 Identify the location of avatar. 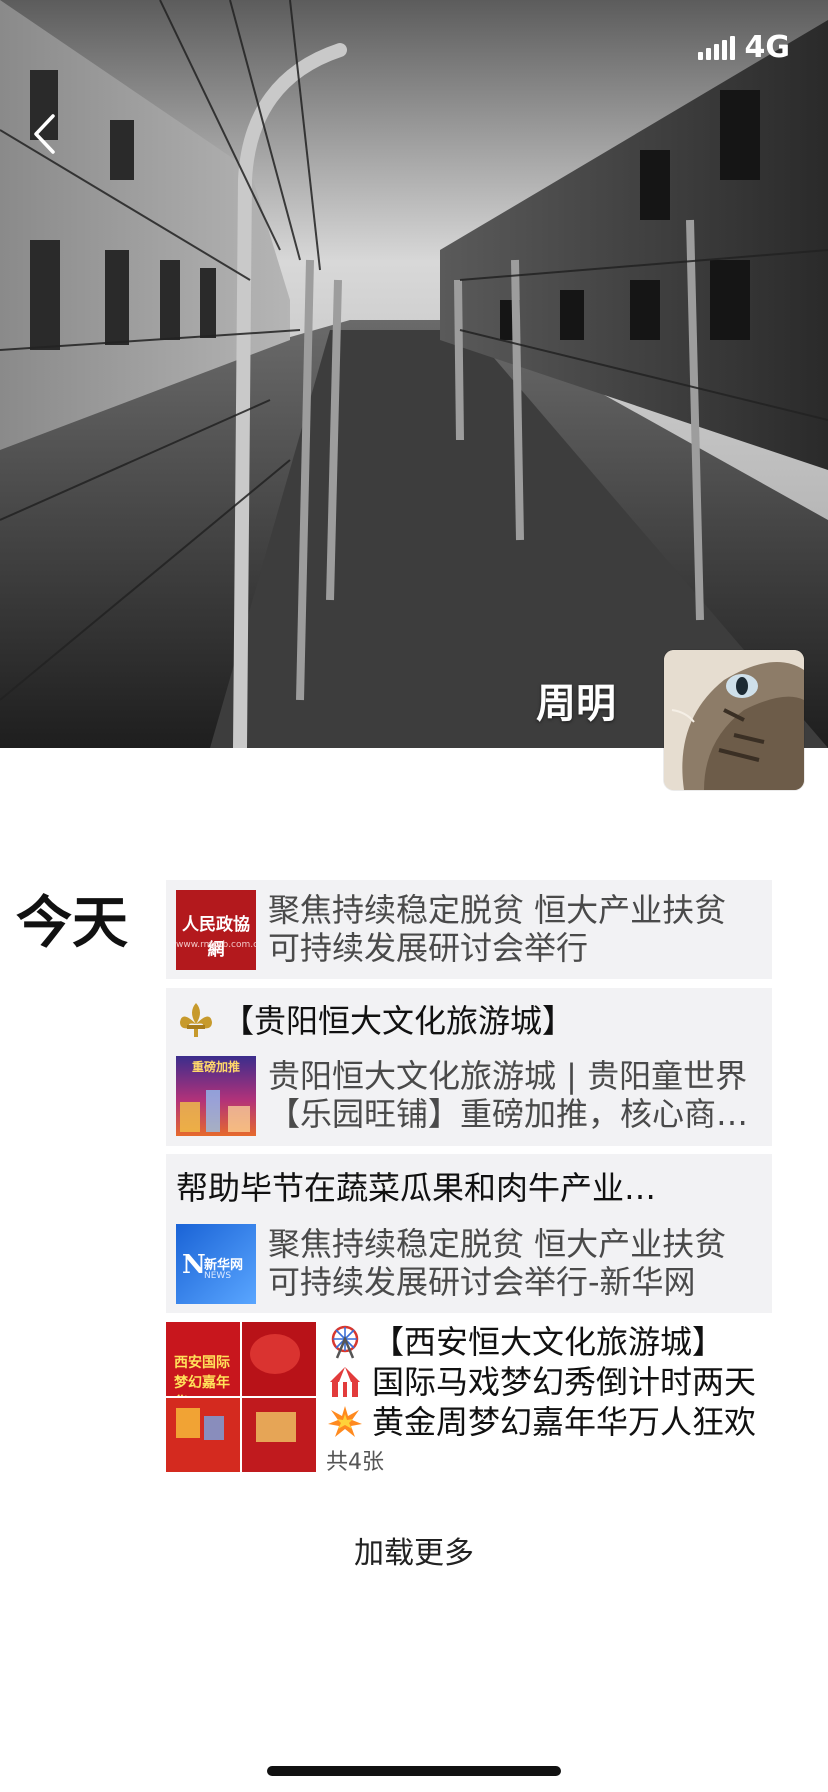
(734, 720).